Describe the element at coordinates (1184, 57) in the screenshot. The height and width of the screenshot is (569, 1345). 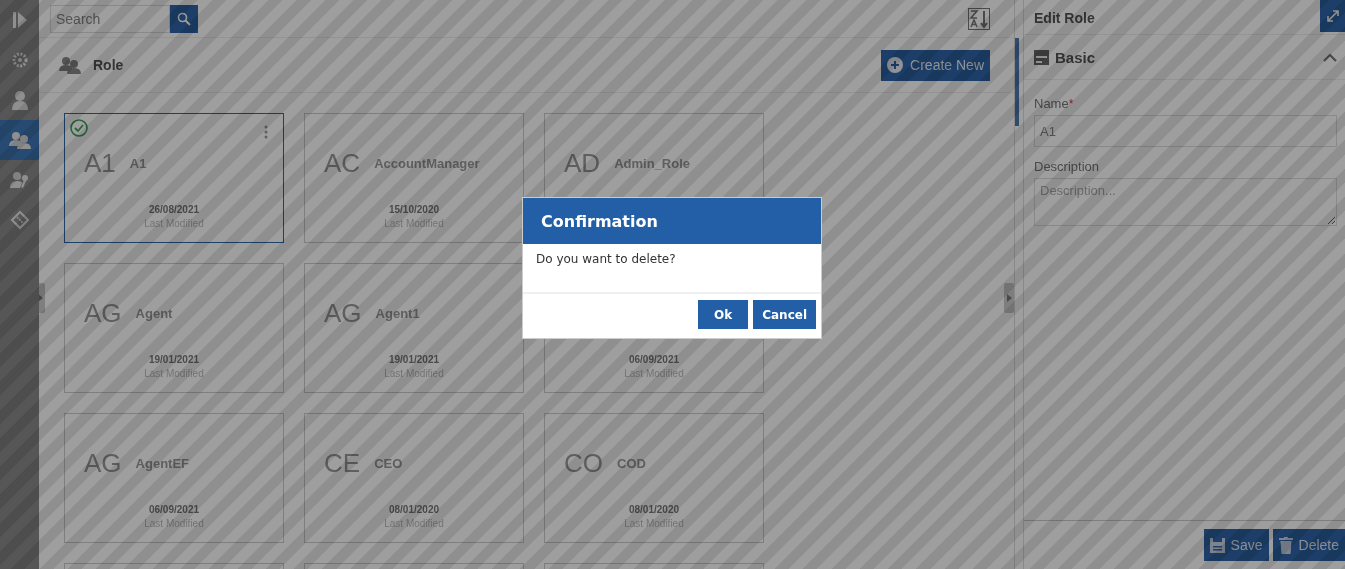
I see `section-header: Basic` at that location.